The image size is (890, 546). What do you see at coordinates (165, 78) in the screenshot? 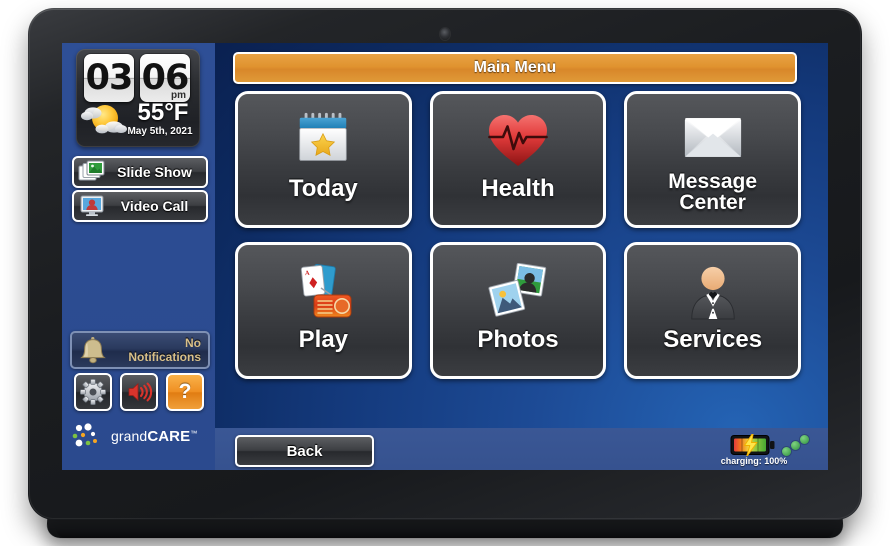
I see `clock-minutes-card: 06 pm` at bounding box center [165, 78].